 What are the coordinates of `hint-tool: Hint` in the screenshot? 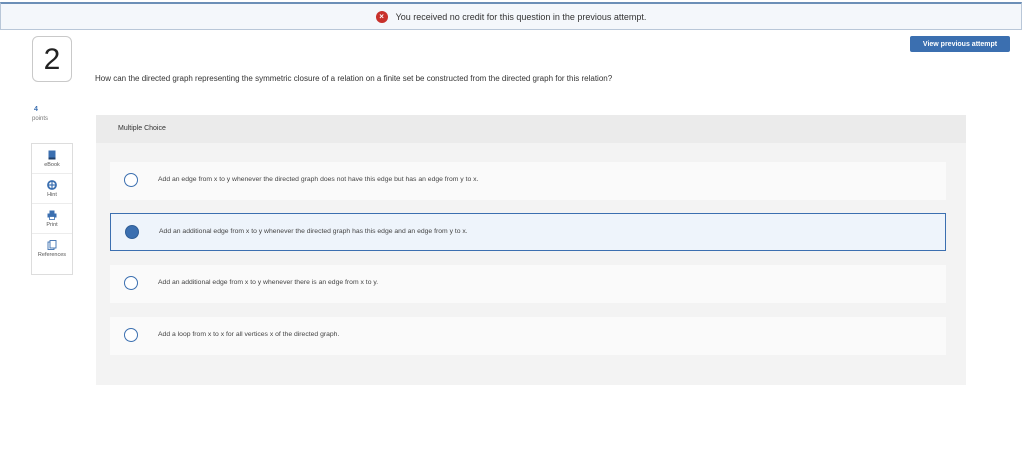 It's located at (52, 189).